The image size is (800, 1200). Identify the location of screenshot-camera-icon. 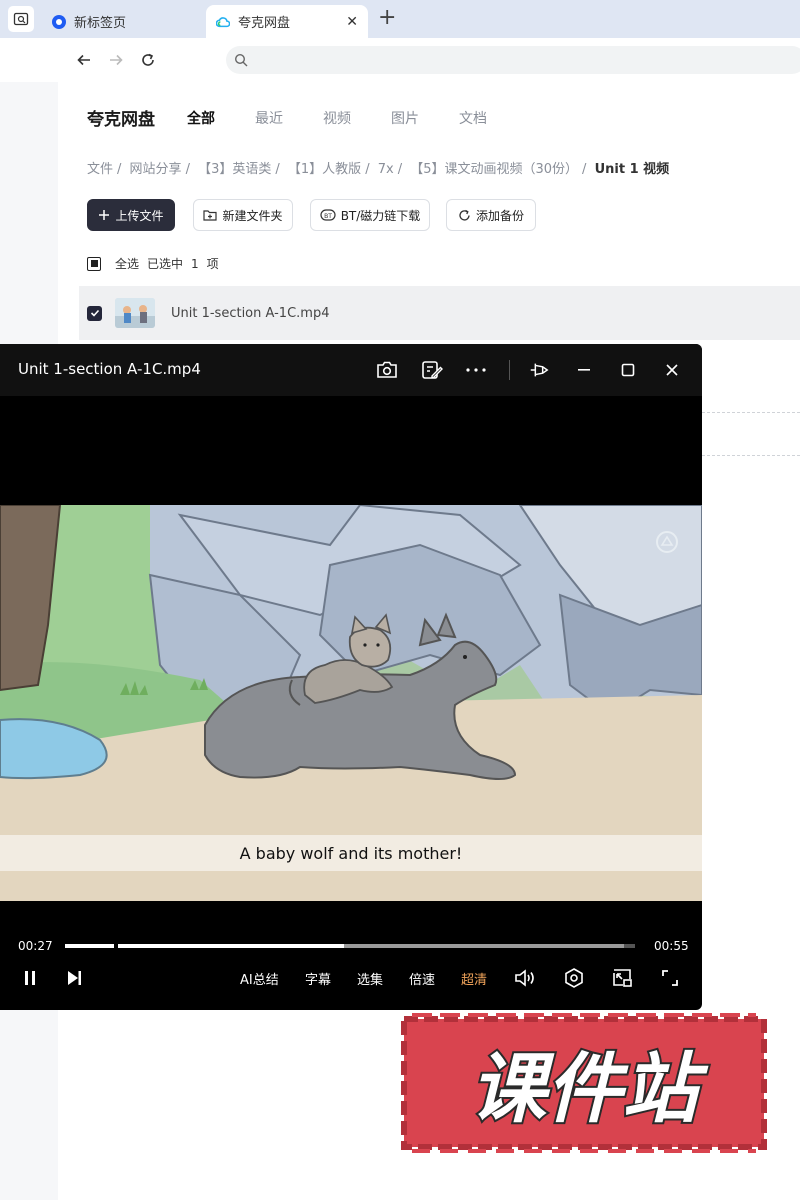
(387, 370).